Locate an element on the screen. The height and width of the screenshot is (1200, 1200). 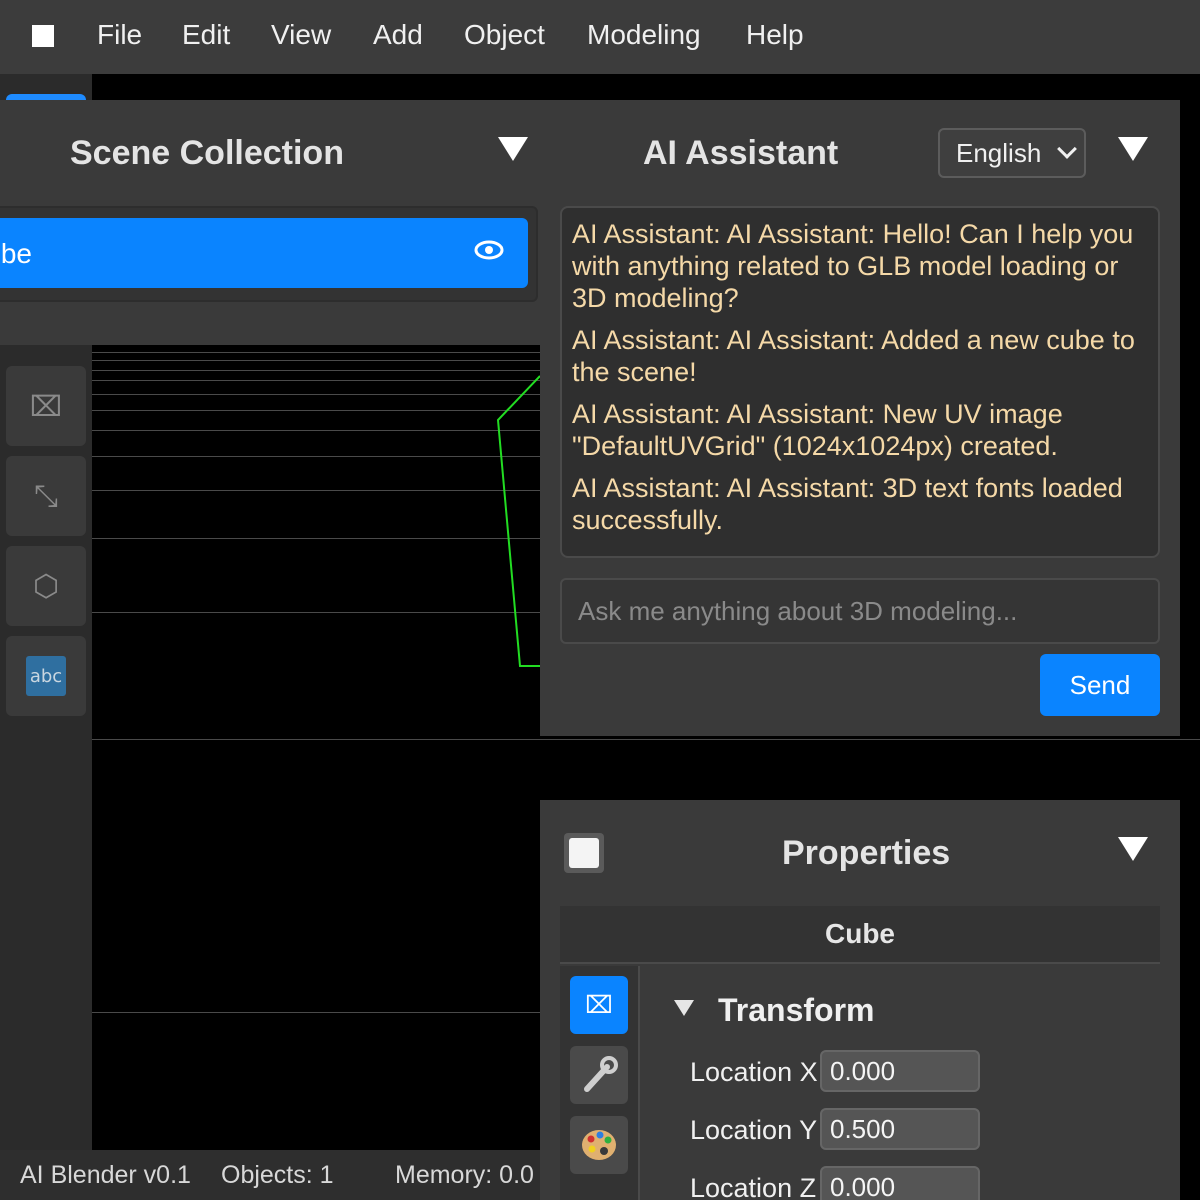
scene-collection-panel: Scene Collection Cube is located at coordinates (280, 222).